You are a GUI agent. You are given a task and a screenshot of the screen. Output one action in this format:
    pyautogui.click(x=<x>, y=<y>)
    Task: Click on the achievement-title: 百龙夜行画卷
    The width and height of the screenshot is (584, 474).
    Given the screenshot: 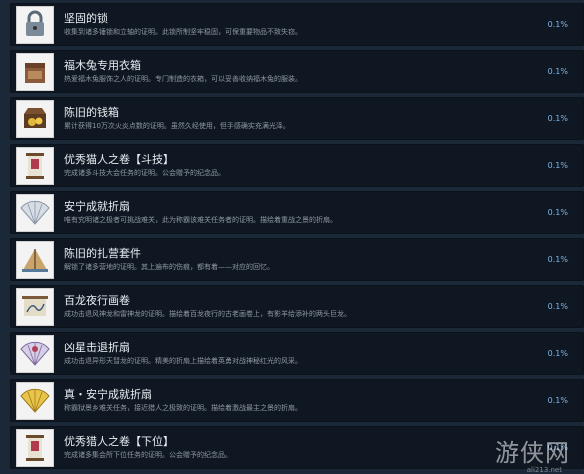 What is the action you would take?
    pyautogui.click(x=97, y=300)
    